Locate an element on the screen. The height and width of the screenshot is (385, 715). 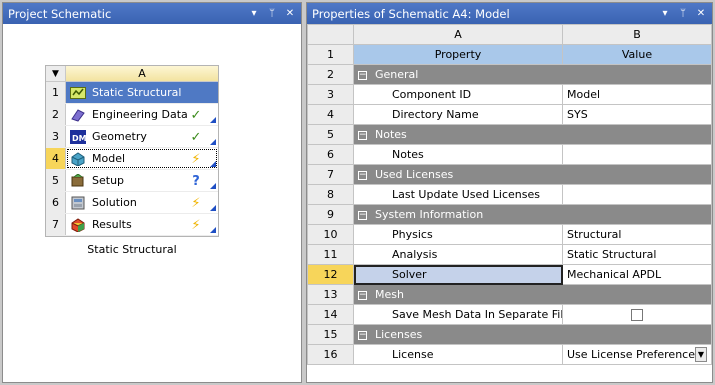
property-row: 3 Component ID Model is located at coordinates (509, 94).